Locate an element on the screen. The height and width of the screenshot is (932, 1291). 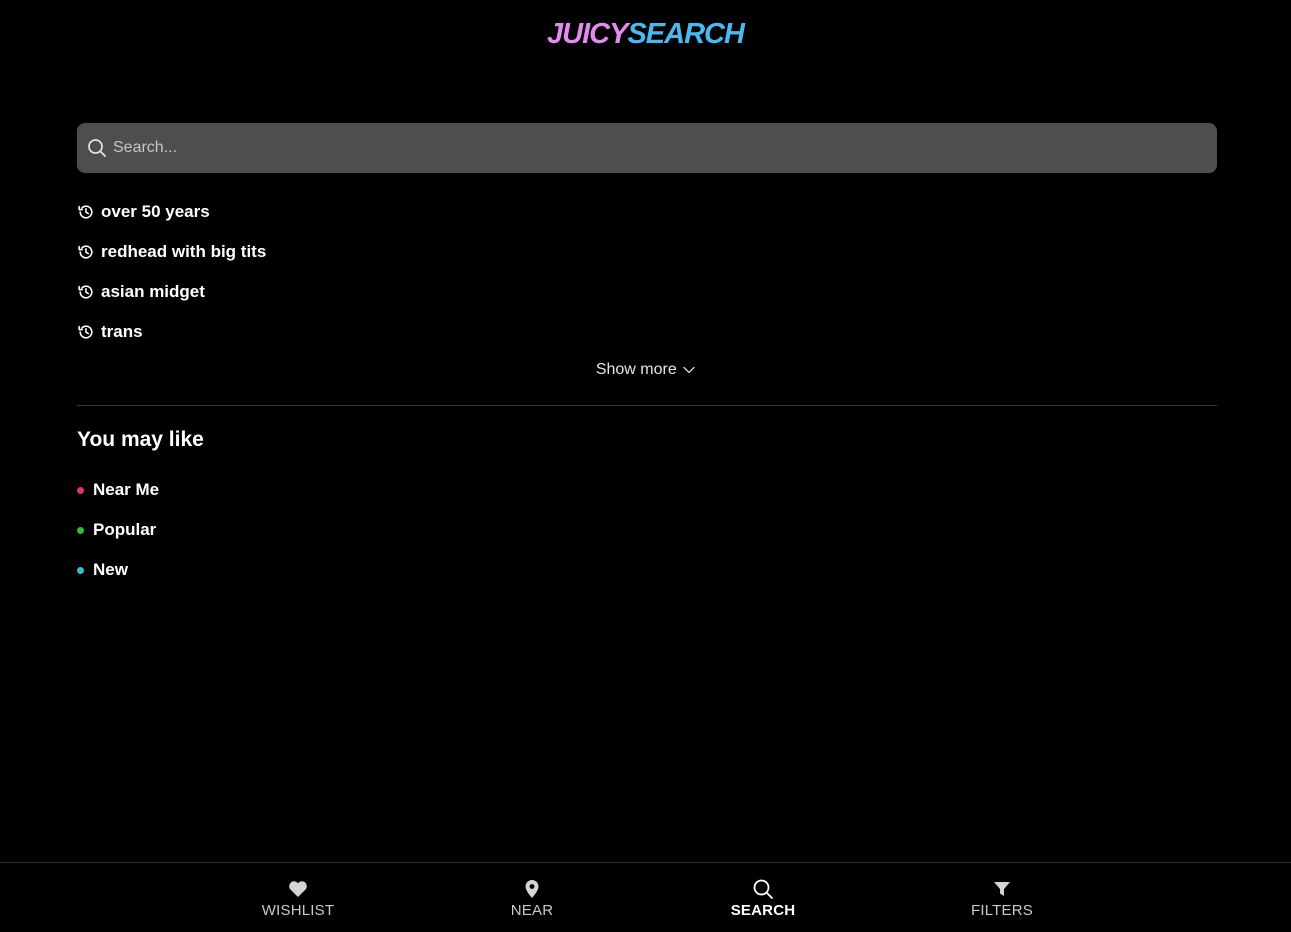
nav-wishlist-label: WISHLIST is located at coordinates (298, 910).